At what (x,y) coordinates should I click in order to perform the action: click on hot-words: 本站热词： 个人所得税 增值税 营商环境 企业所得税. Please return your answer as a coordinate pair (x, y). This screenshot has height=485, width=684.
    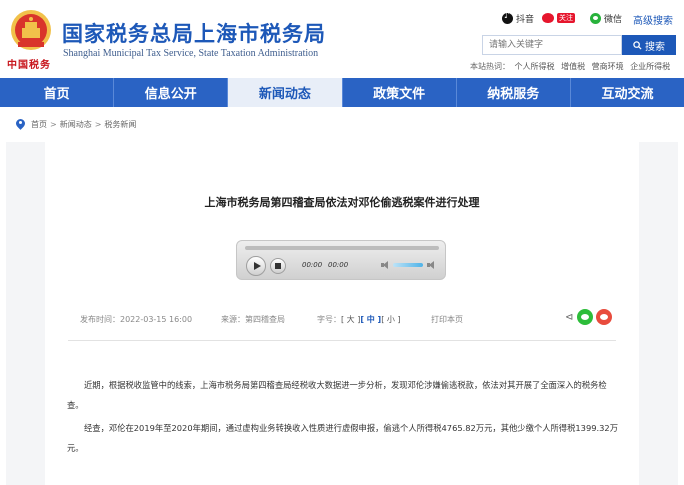
    Looking at the image, I should click on (572, 66).